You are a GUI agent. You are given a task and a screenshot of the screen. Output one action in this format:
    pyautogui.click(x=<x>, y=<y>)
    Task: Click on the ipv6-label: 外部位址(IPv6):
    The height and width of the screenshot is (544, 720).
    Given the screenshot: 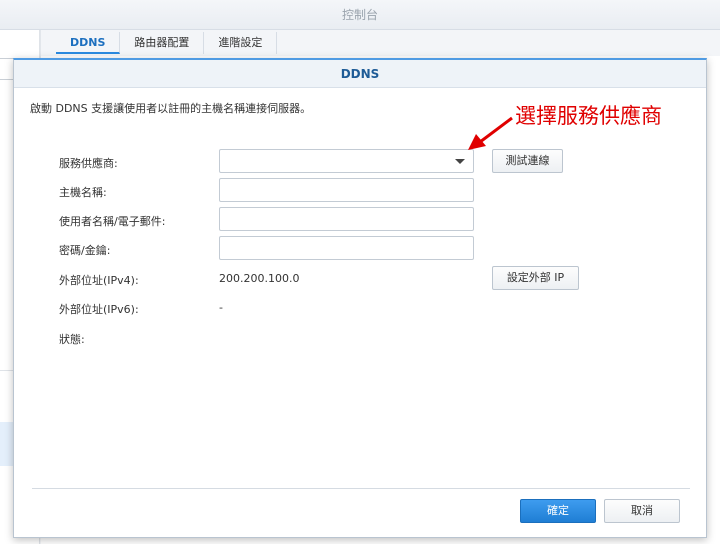 What is the action you would take?
    pyautogui.click(x=99, y=309)
    